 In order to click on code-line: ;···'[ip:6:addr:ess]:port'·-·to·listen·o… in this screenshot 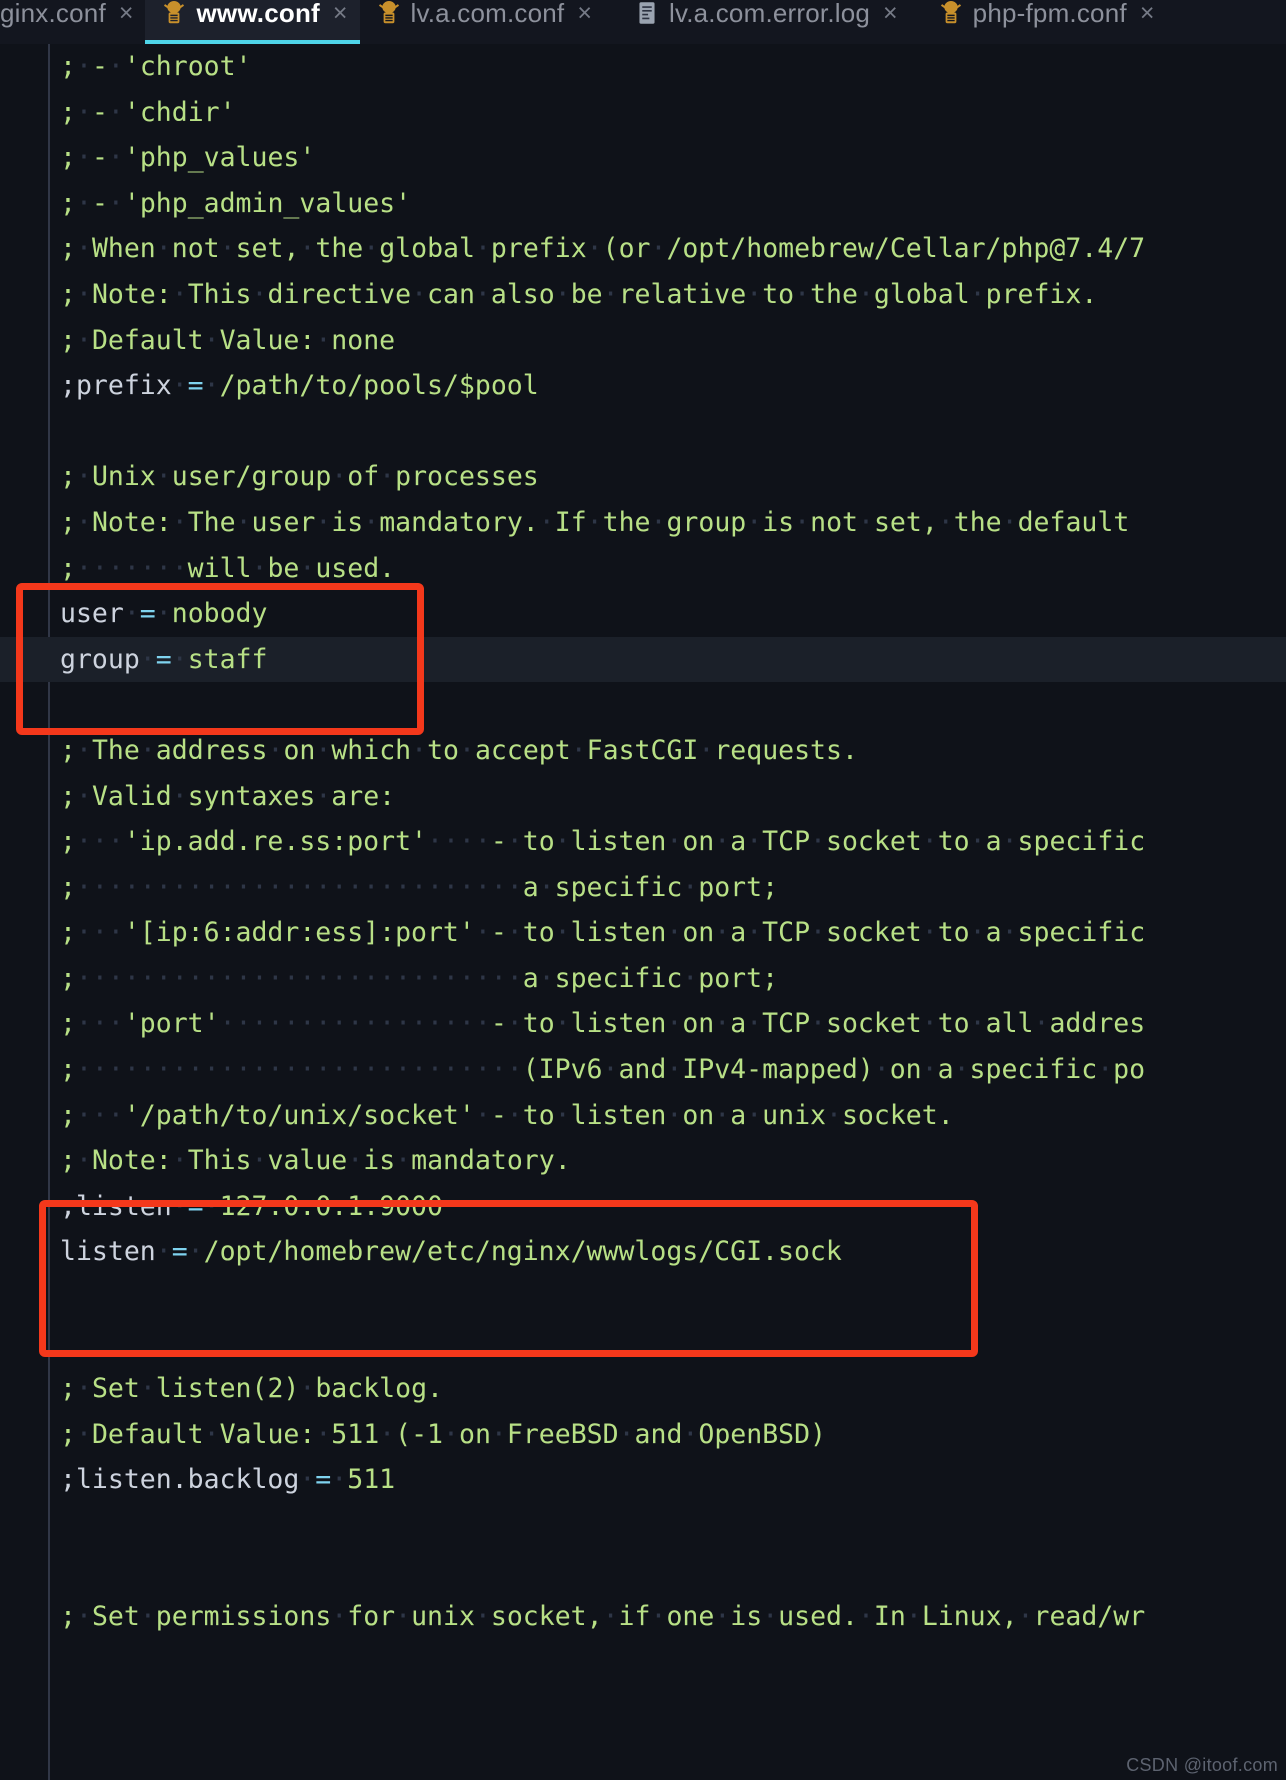, I will do `click(643, 933)`.